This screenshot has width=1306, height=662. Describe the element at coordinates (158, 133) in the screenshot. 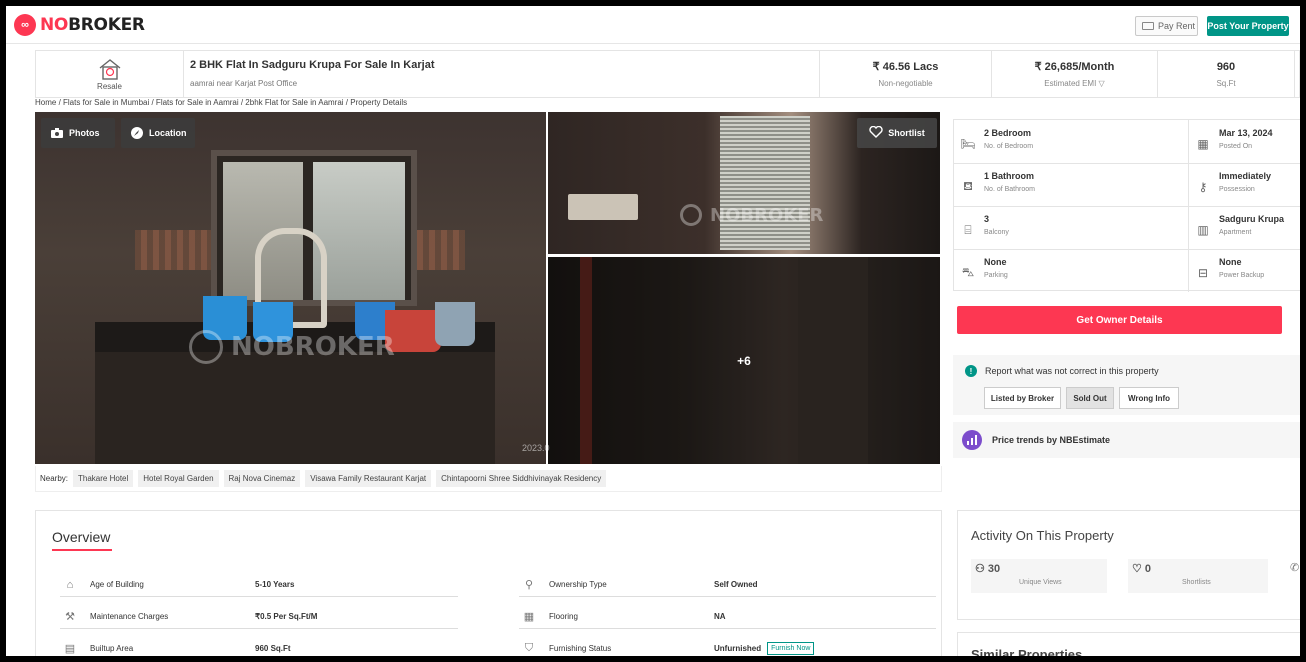

I see `location-button: Location` at that location.